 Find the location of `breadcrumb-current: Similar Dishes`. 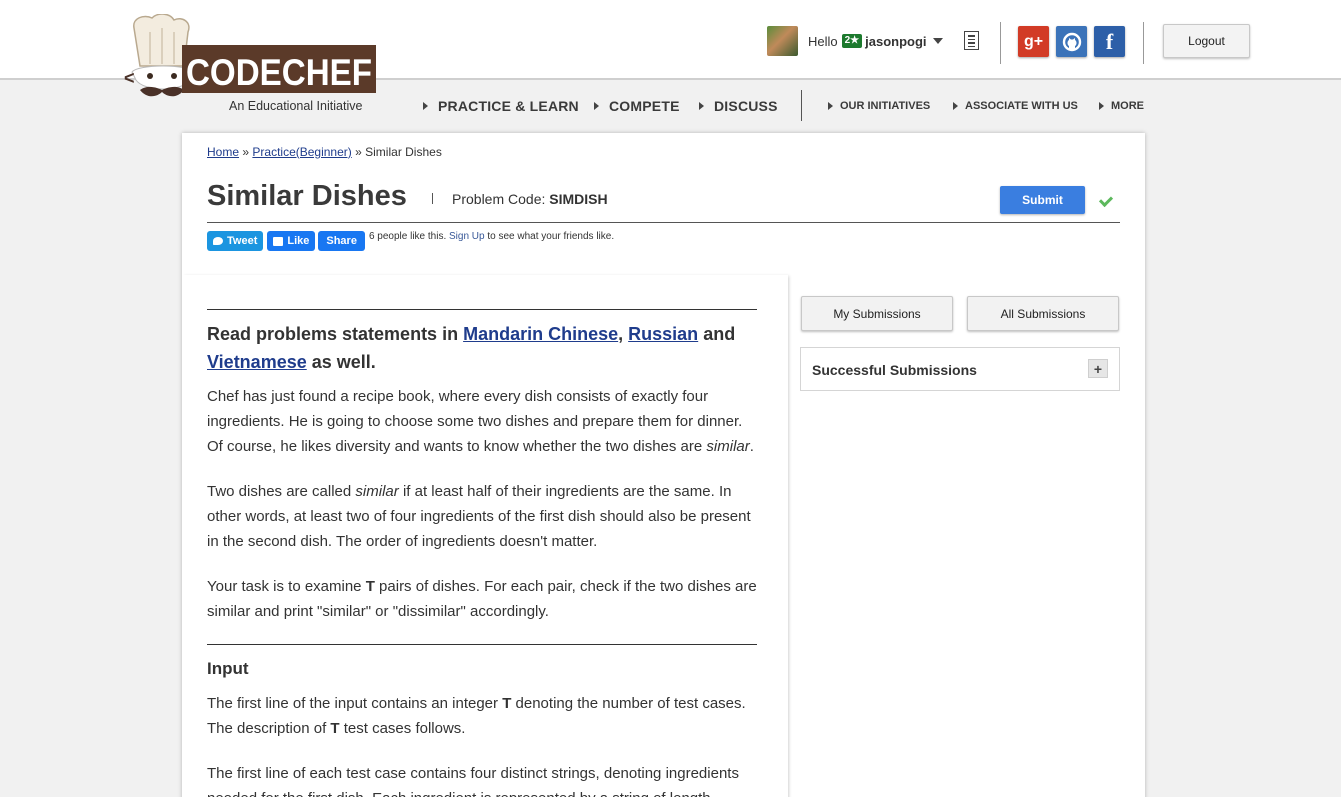

breadcrumb-current: Similar Dishes is located at coordinates (403, 152).